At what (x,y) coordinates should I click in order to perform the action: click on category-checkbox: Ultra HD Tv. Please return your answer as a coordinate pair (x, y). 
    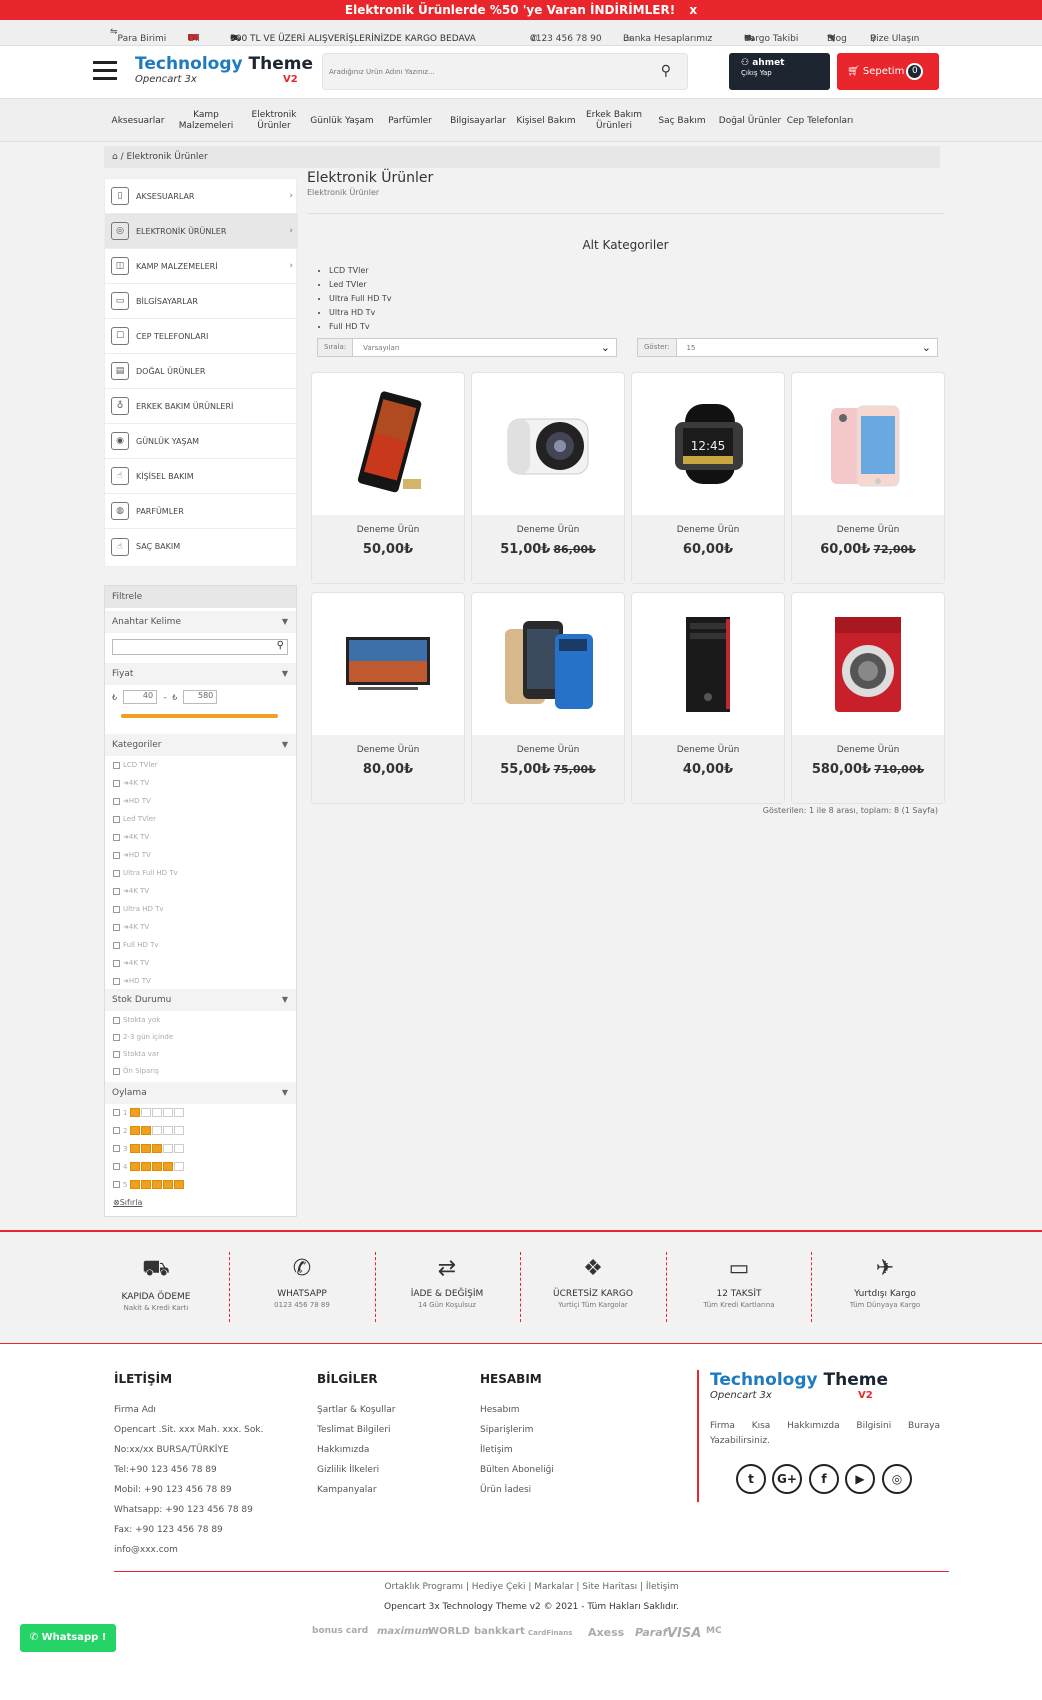
    Looking at the image, I should click on (138, 909).